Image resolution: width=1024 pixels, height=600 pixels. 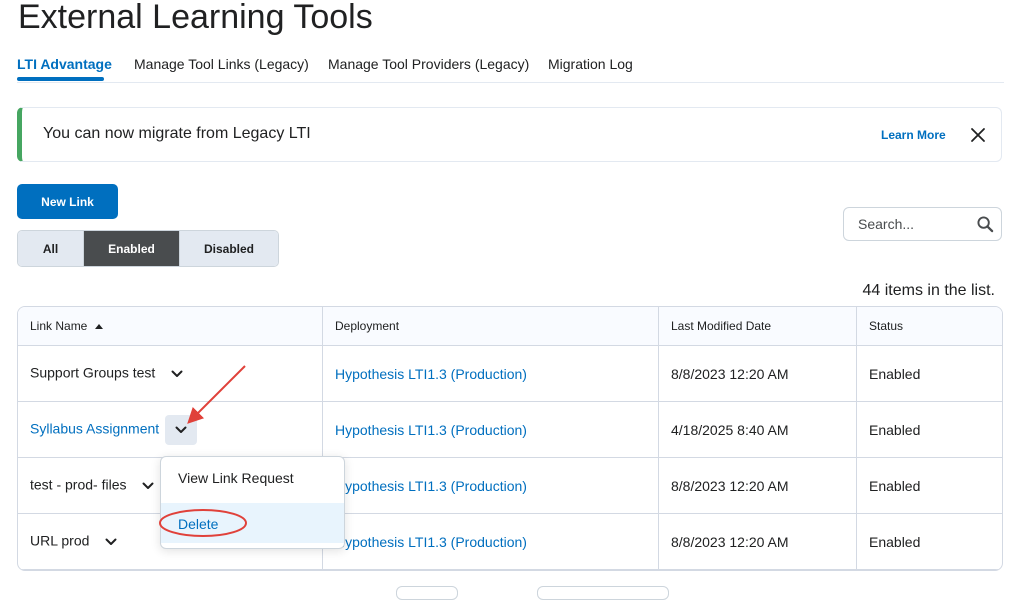 I want to click on link-name: Support Groups test, so click(x=93, y=372).